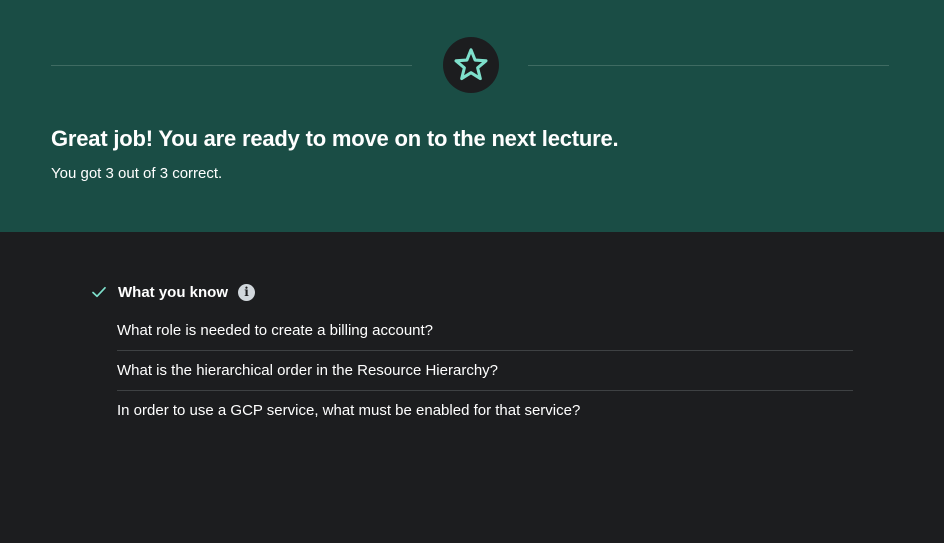 The height and width of the screenshot is (543, 944). I want to click on star-icon, so click(471, 64).